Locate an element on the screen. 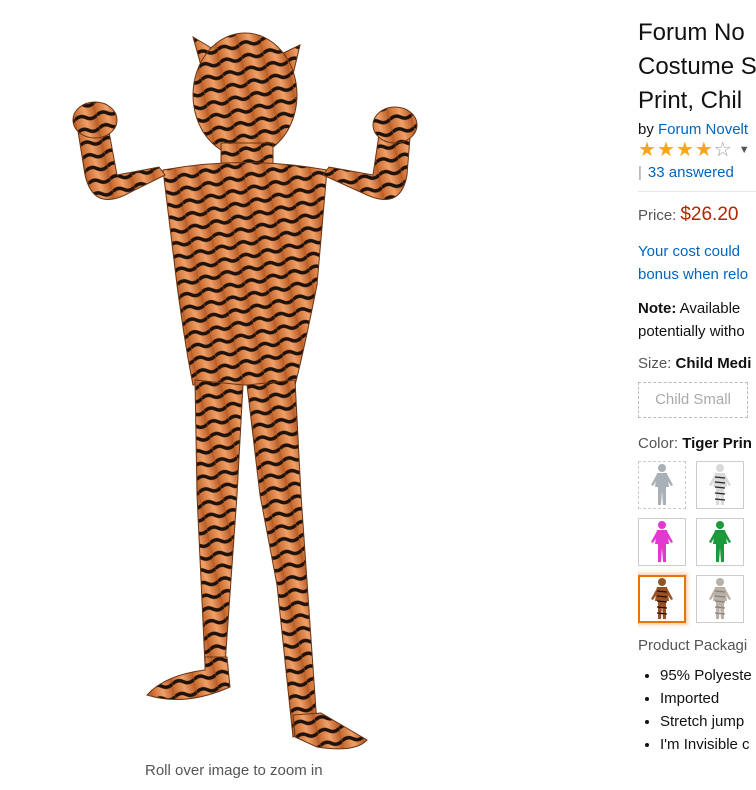  chevron-down-icon: ▼ is located at coordinates (744, 150).